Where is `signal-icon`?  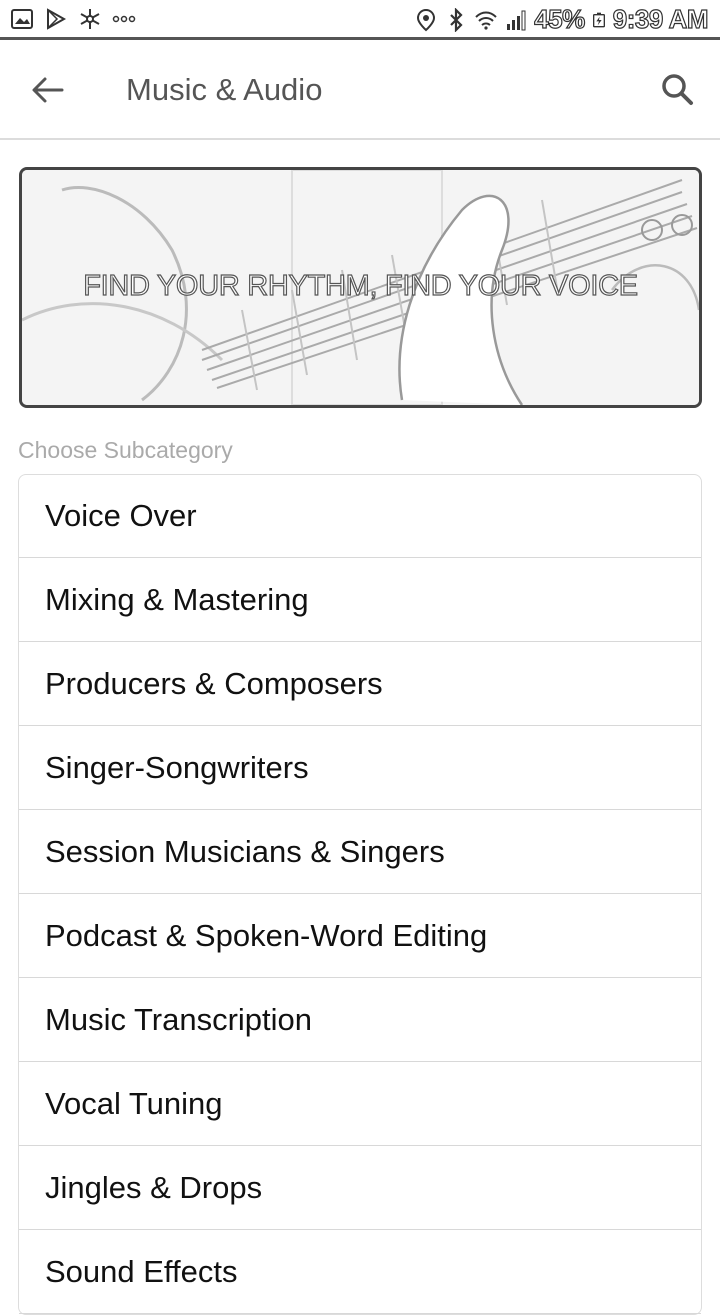
signal-icon is located at coordinates (516, 20).